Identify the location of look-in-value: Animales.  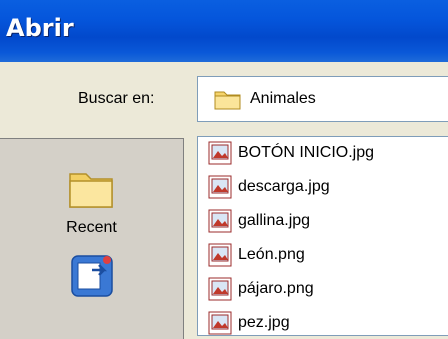
(283, 98).